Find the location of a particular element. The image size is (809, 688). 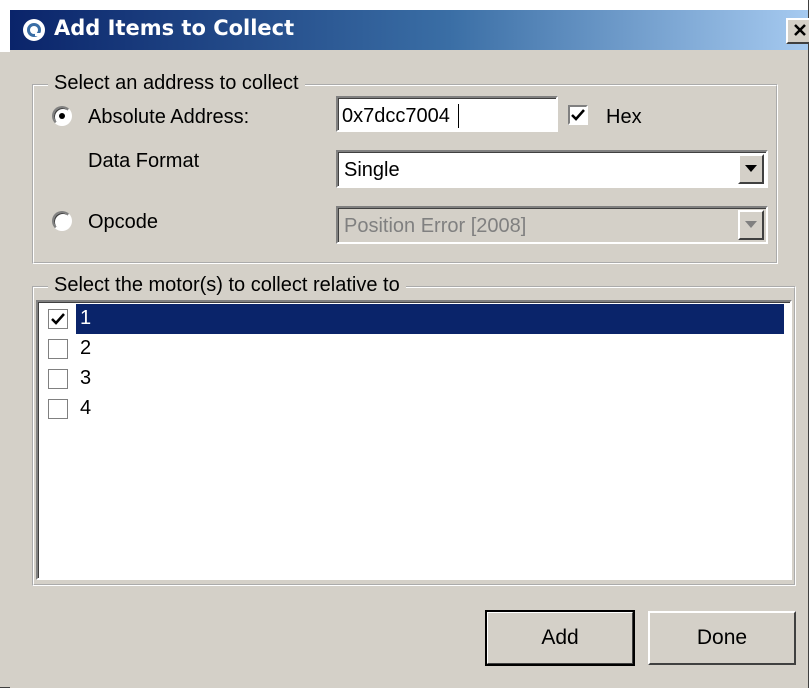

list-item-motor-4: 4 is located at coordinates (415, 409).